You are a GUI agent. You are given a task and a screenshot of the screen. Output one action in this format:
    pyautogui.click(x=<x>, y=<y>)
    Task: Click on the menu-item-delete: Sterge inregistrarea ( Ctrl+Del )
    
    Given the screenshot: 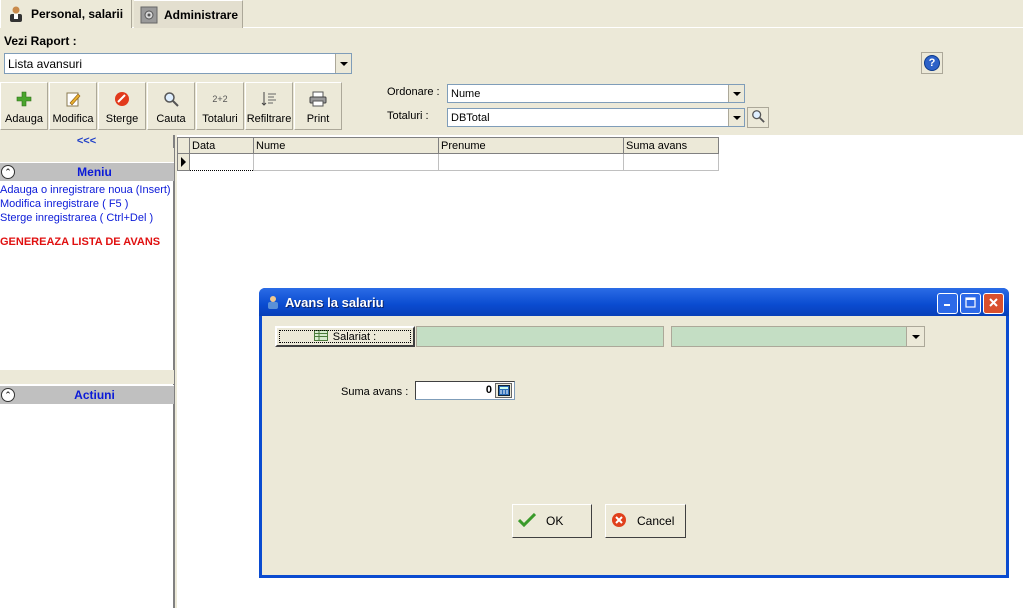 What is the action you would take?
    pyautogui.click(x=76, y=218)
    